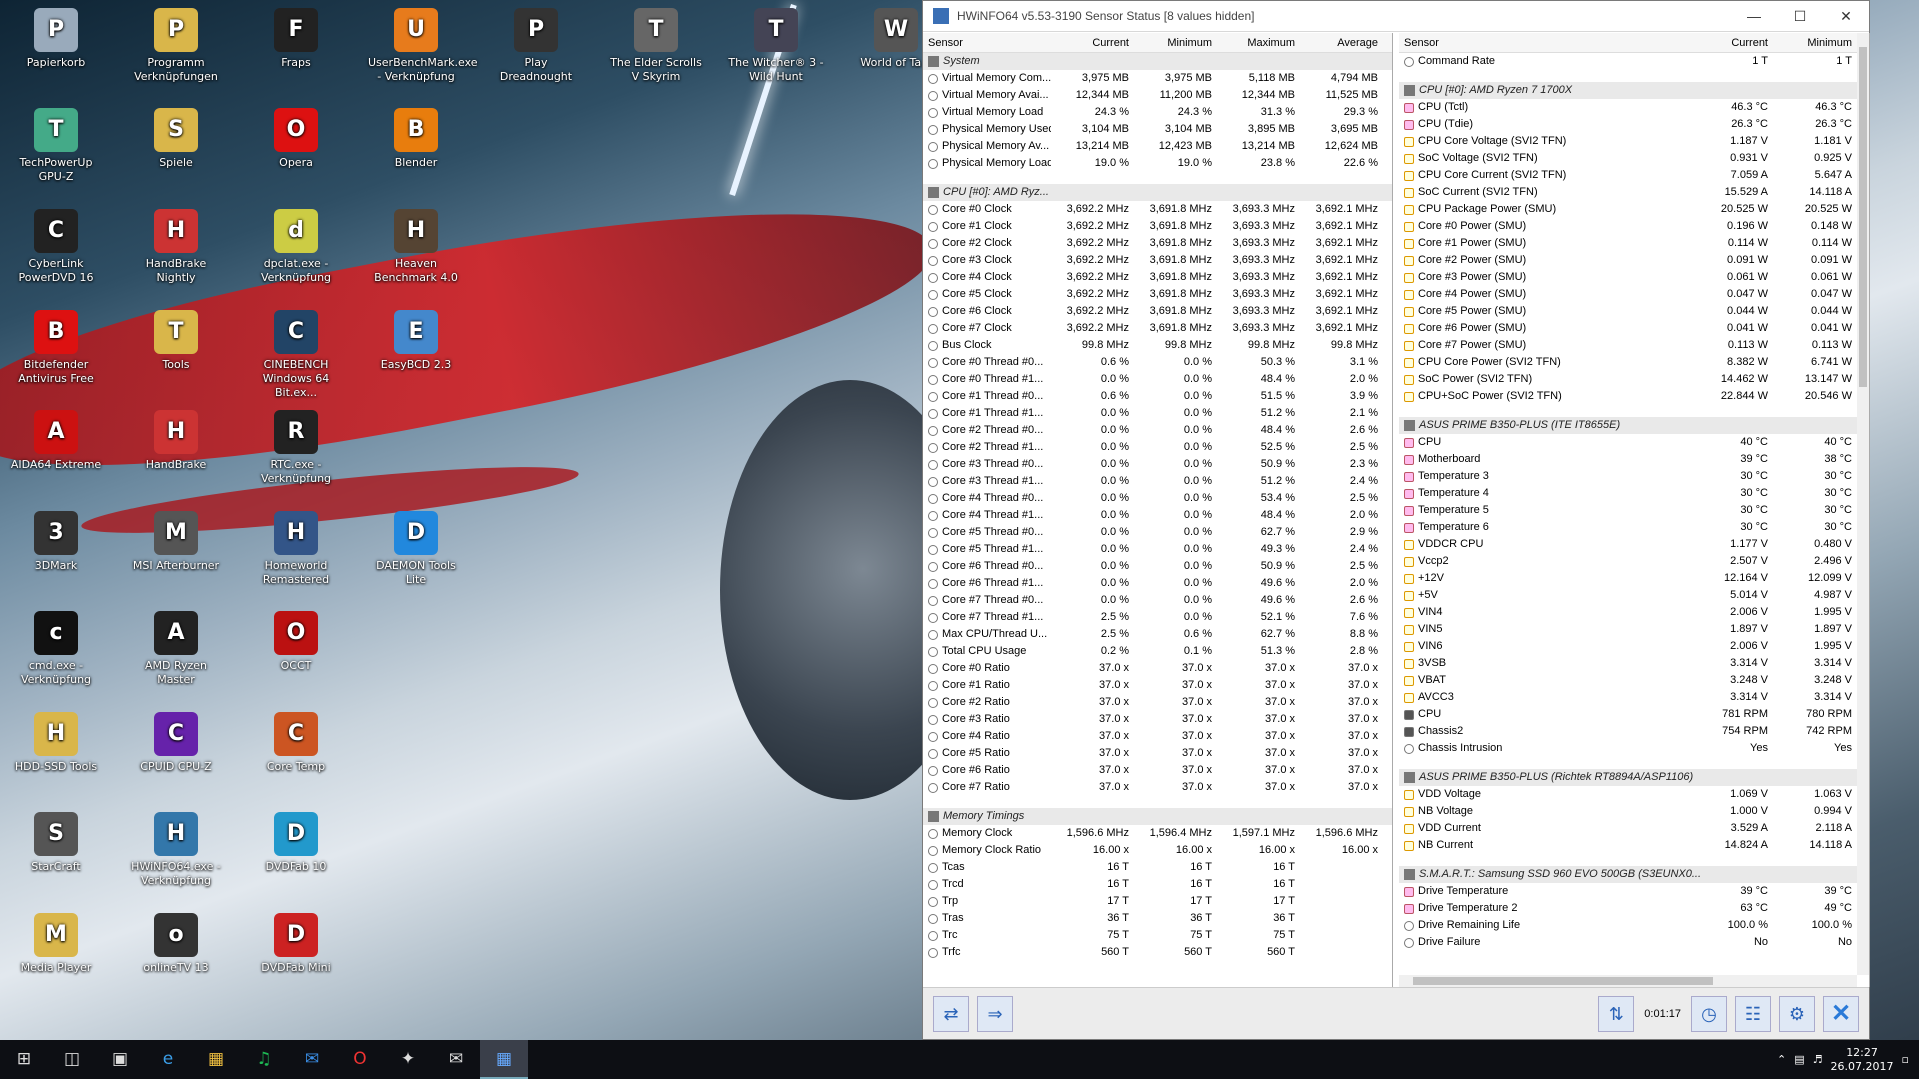 Image resolution: width=1919 pixels, height=1079 pixels. Describe the element at coordinates (1634, 663) in the screenshot. I see `sensor-row: 3VSB 3.314 V 3.314 V` at that location.